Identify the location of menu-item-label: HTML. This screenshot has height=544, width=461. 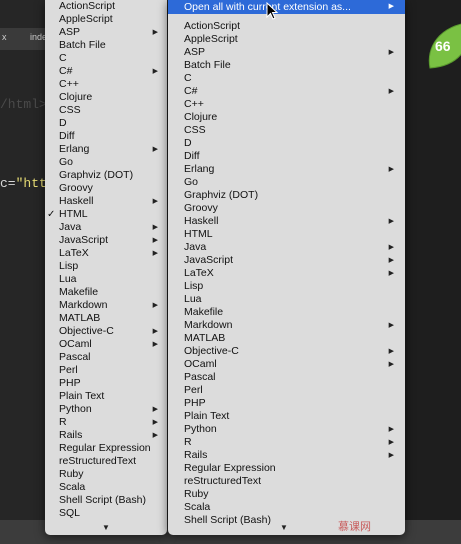
(73, 214).